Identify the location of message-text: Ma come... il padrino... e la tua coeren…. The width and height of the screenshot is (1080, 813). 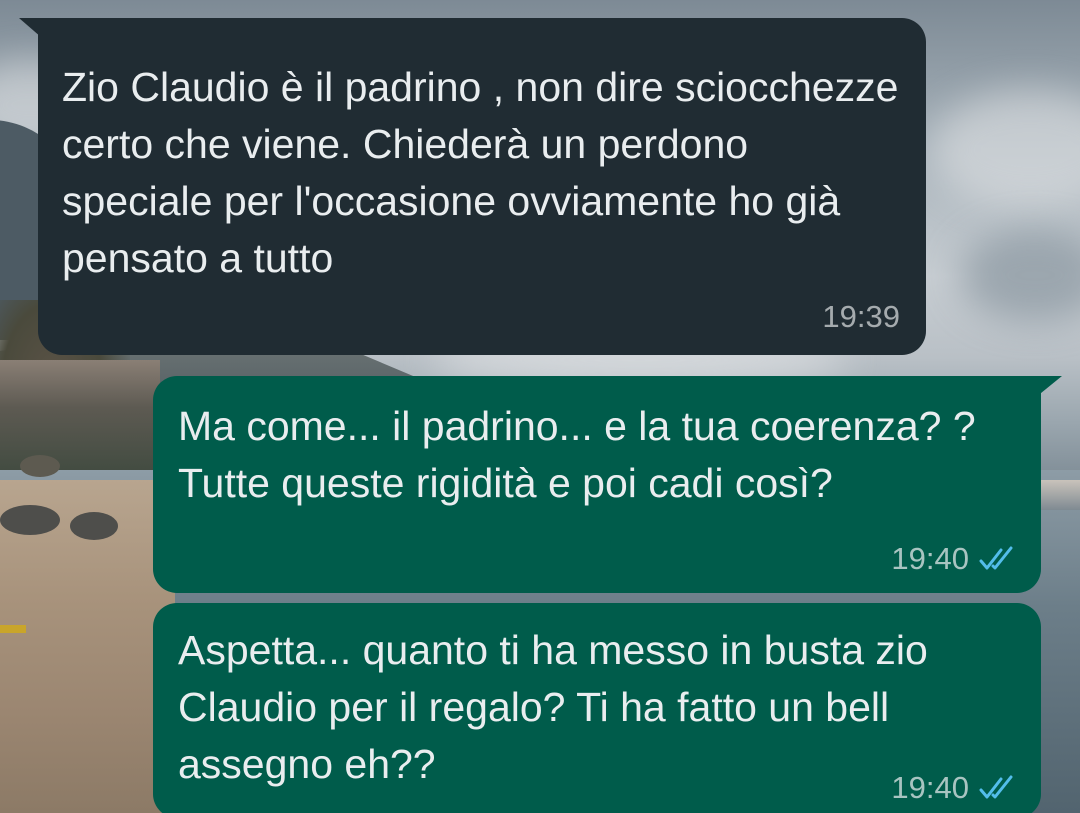
(577, 454).